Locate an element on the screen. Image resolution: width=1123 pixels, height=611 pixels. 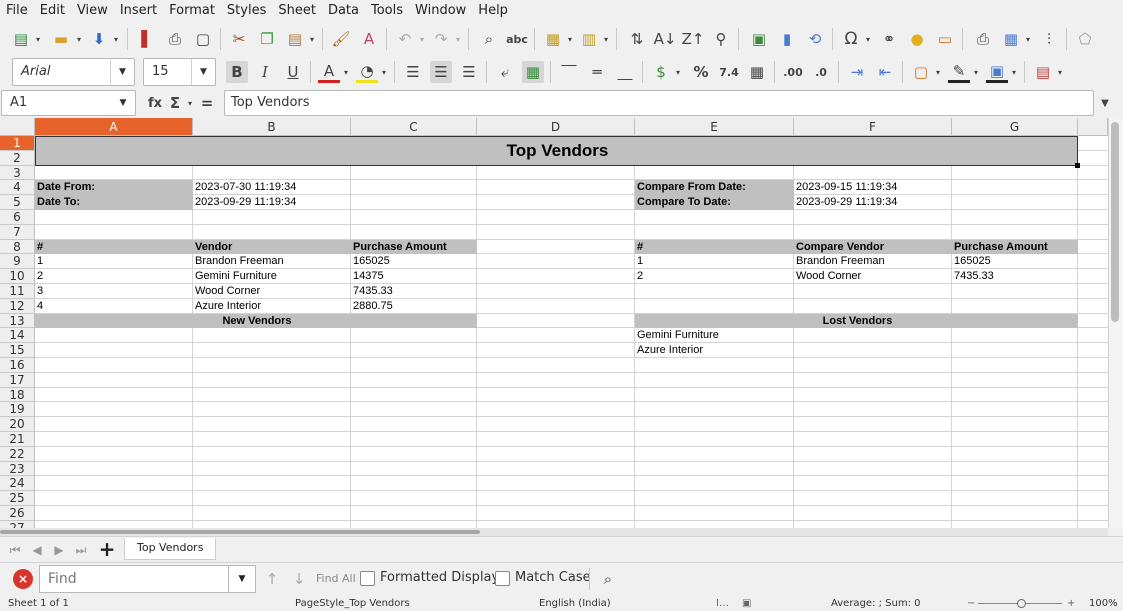
row-header-13: 13 is located at coordinates (17, 321).